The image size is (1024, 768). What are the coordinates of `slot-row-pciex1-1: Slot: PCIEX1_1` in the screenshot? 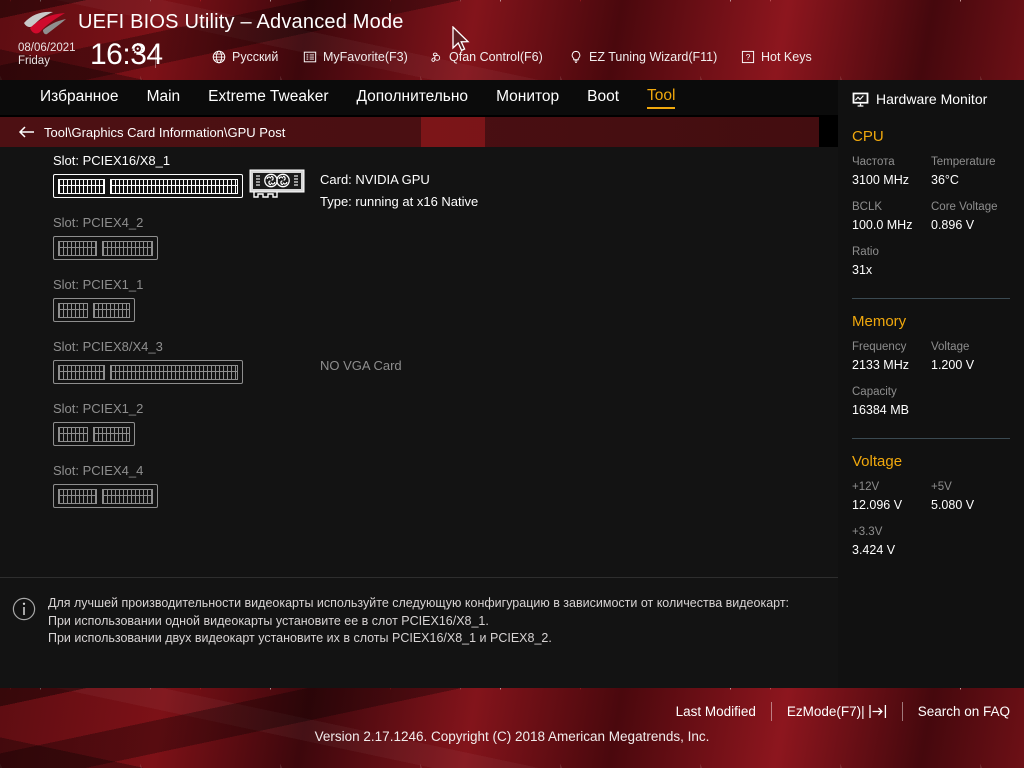 It's located at (98, 299).